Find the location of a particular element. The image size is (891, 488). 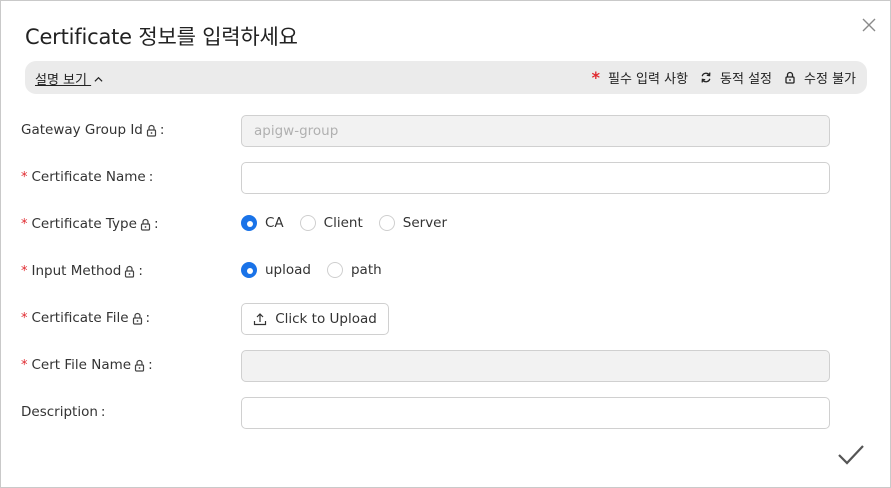

refresh-icon is located at coordinates (706, 77).